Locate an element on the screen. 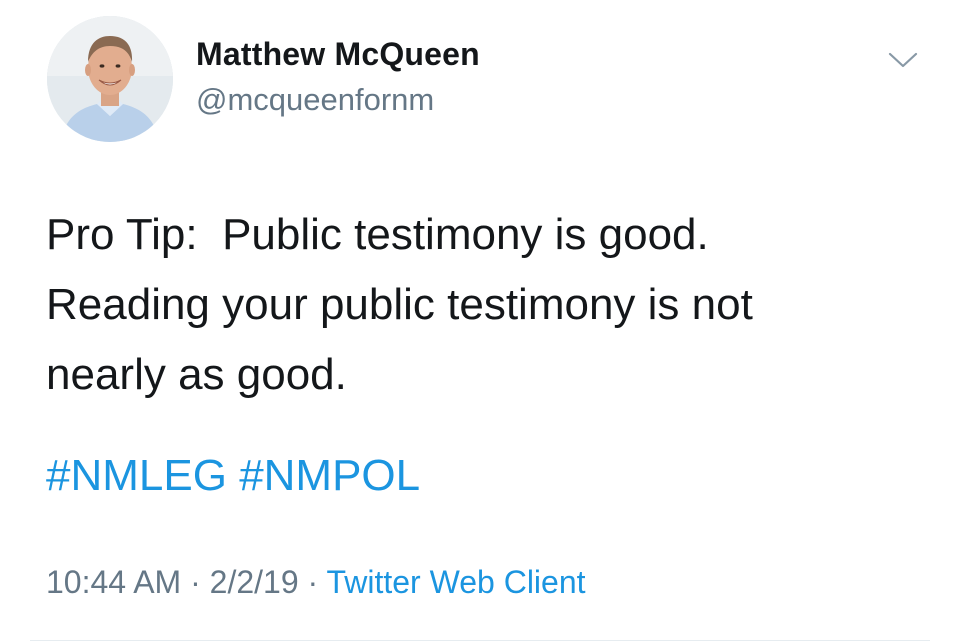 The width and height of the screenshot is (960, 642). tweet-metadata: 10:44 AM · 2/2/19 · Twitter Web Client is located at coordinates (316, 582).